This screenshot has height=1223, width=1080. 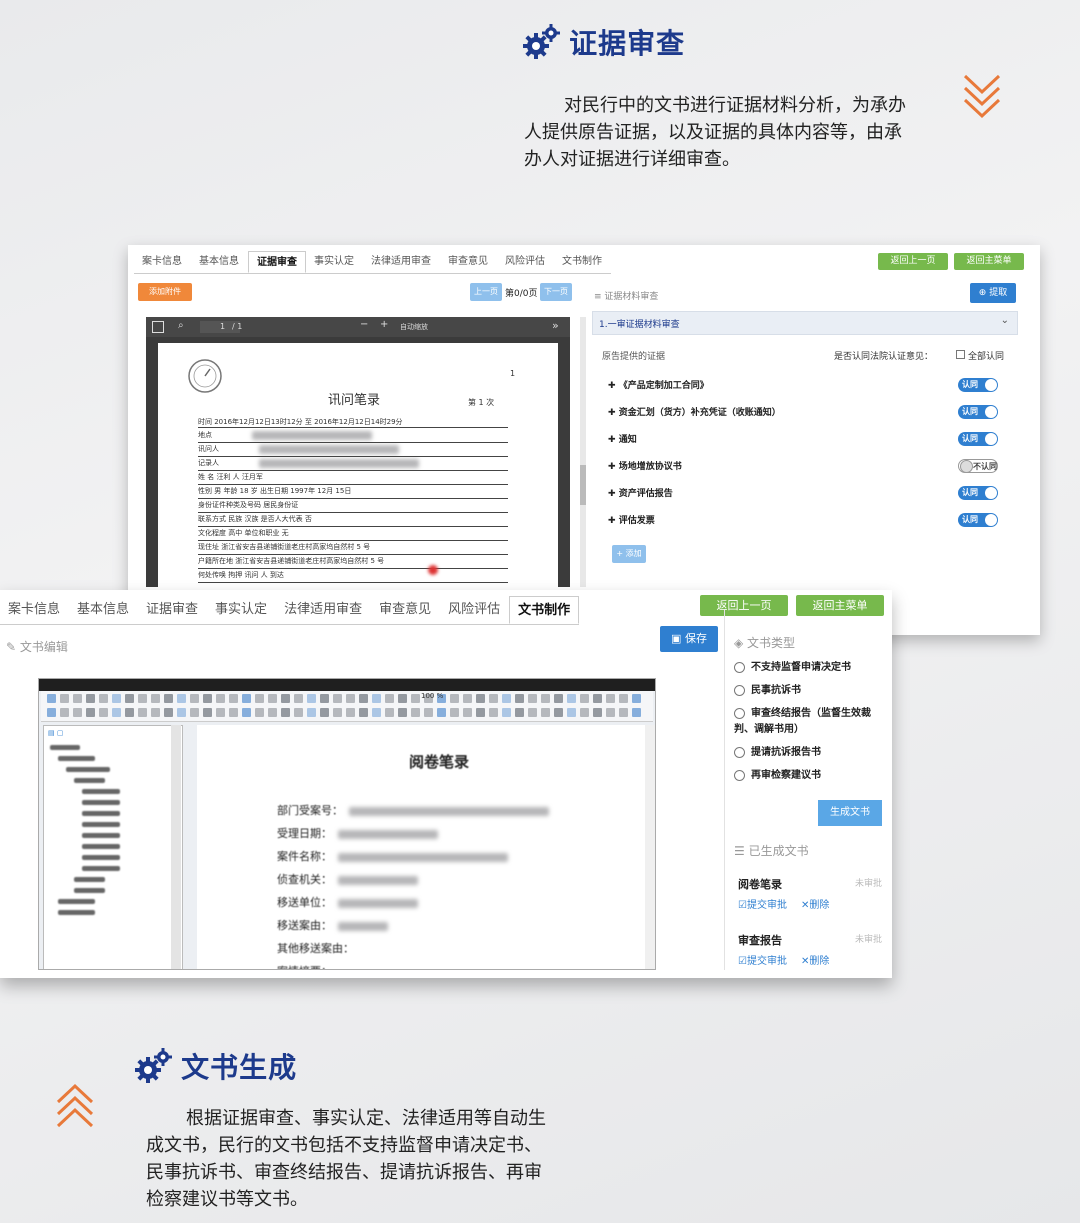 I want to click on back-main-menu-button: 返回主菜单, so click(x=989, y=261).